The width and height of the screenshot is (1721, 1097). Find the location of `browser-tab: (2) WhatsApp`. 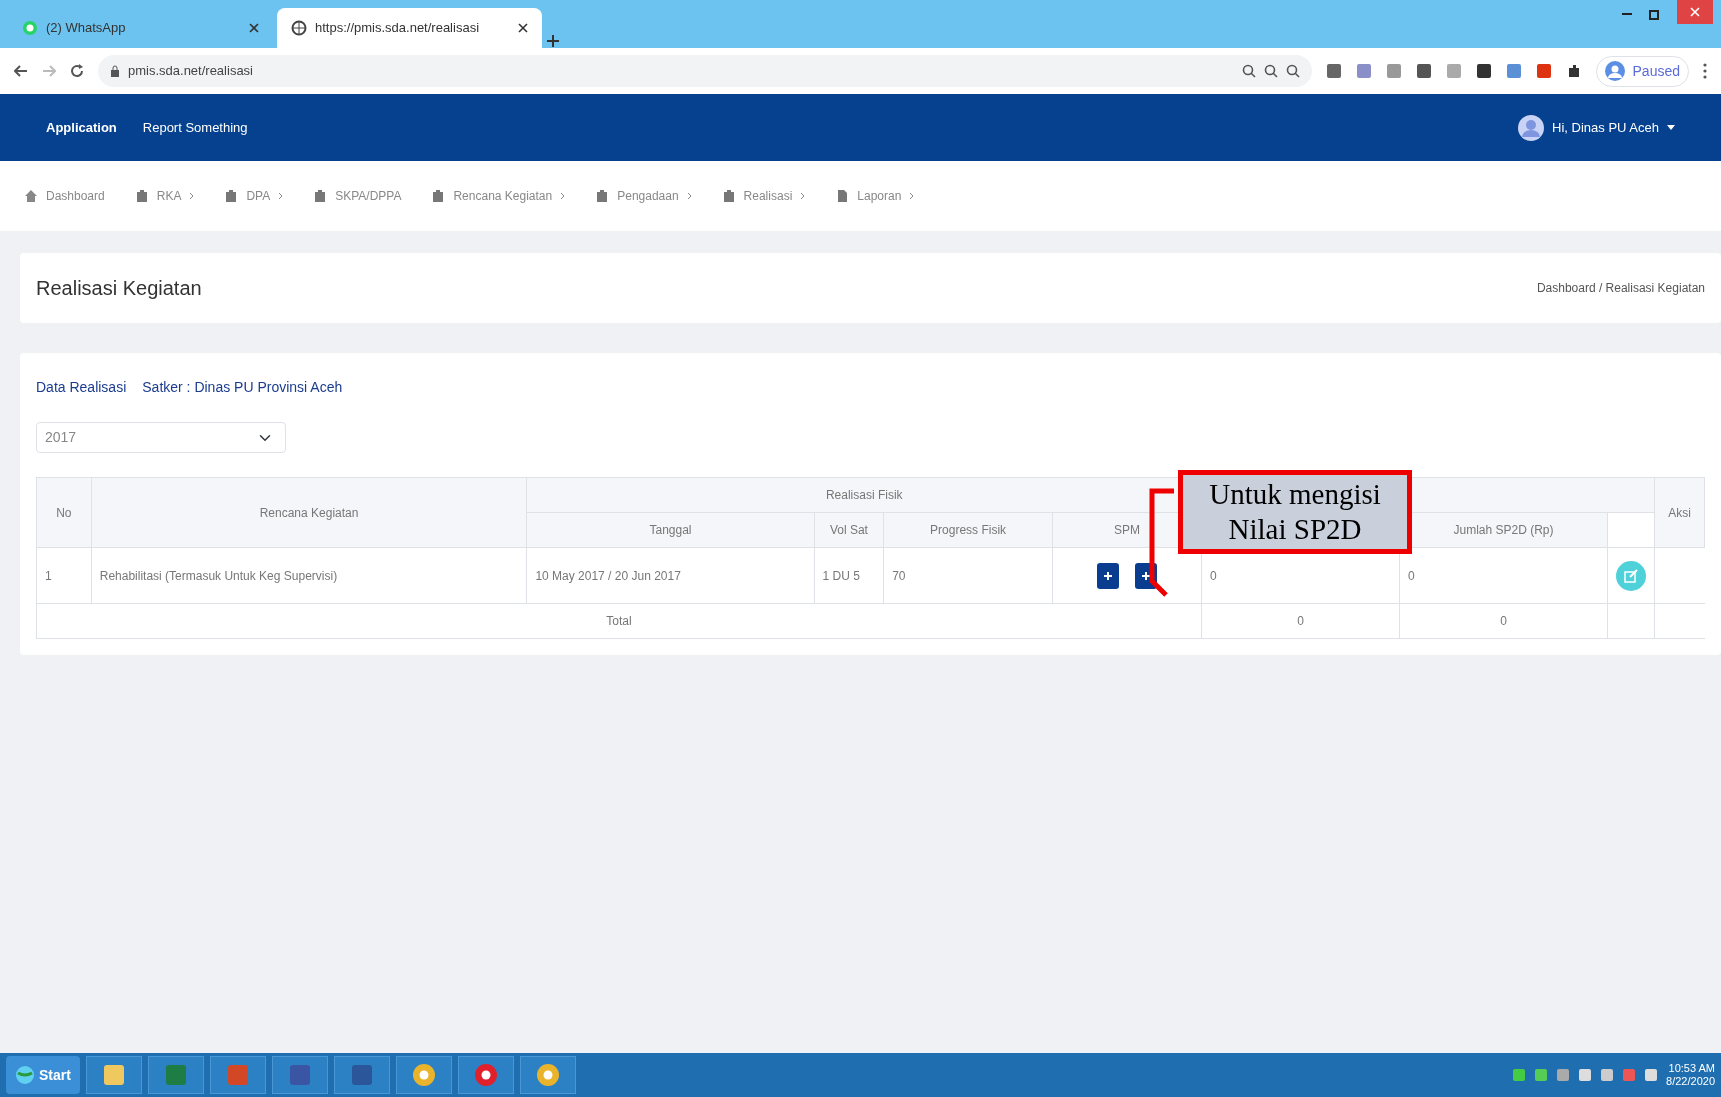

browser-tab: (2) WhatsApp is located at coordinates (140, 28).